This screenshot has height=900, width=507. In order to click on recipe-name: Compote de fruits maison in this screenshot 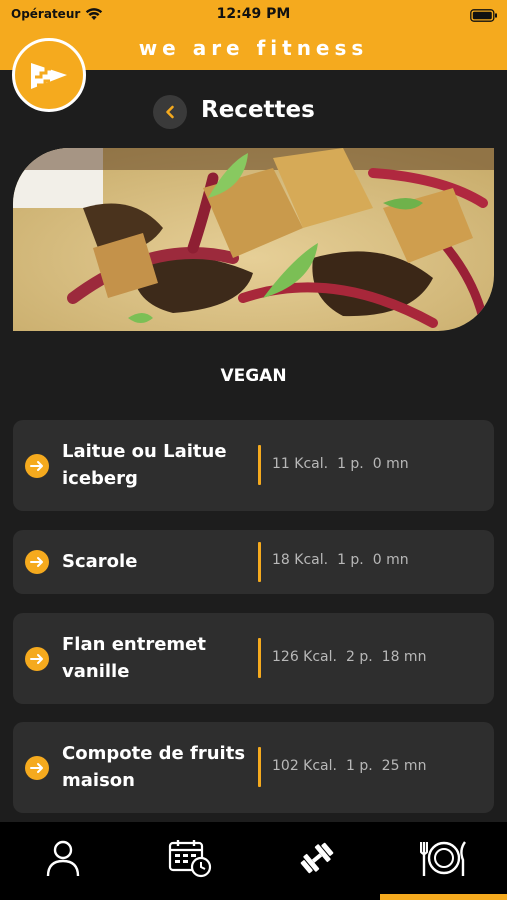, I will do `click(154, 767)`.